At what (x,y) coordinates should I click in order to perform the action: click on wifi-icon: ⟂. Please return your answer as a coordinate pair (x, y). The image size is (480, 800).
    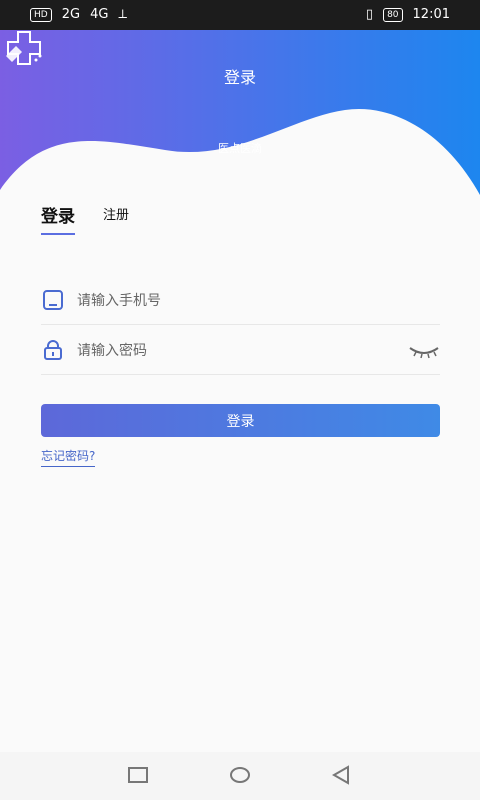
    Looking at the image, I should click on (123, 14).